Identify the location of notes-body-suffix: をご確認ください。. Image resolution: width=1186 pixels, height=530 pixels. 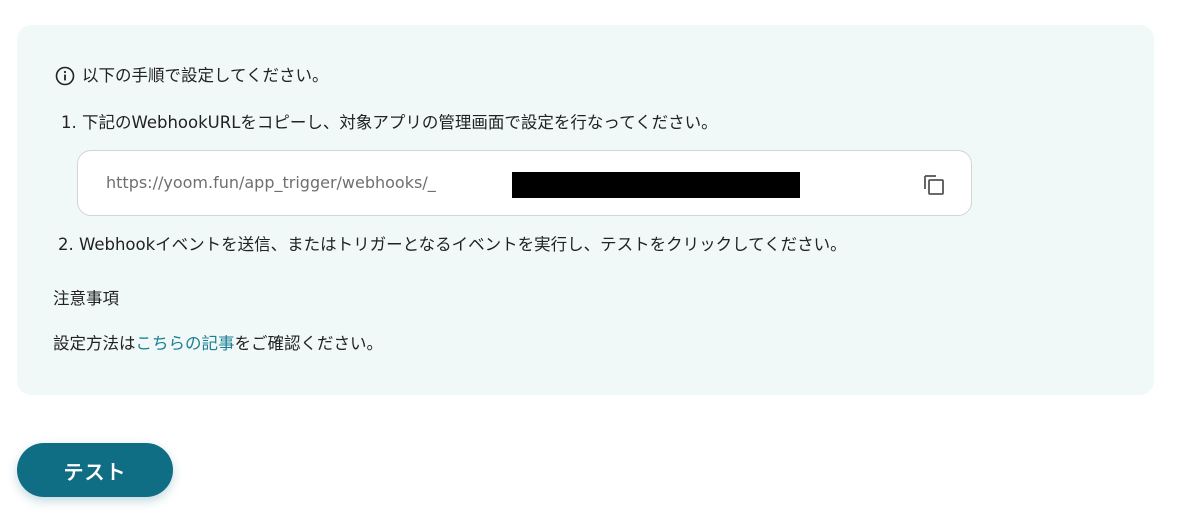
(309, 343).